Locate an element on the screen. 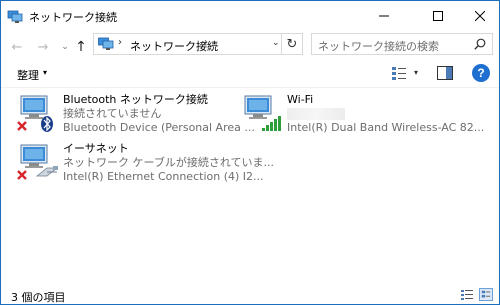 The height and width of the screenshot is (305, 500). close-button is located at coordinates (478, 16).